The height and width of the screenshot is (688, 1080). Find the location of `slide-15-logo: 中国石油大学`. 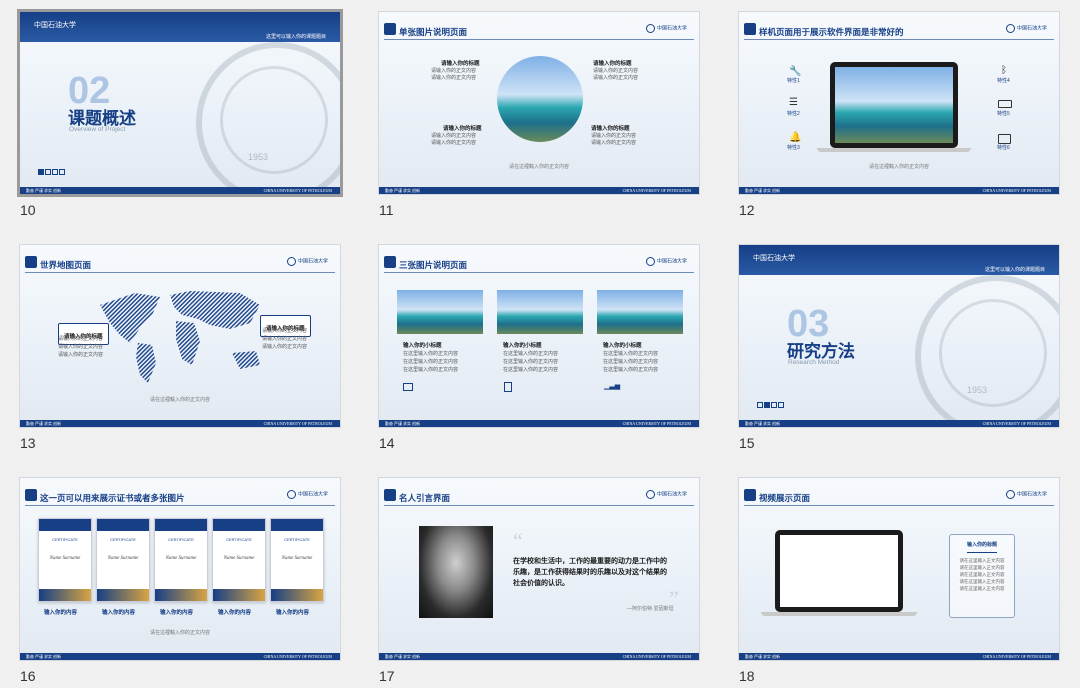

slide-15-logo: 中国石油大学 is located at coordinates (774, 258).